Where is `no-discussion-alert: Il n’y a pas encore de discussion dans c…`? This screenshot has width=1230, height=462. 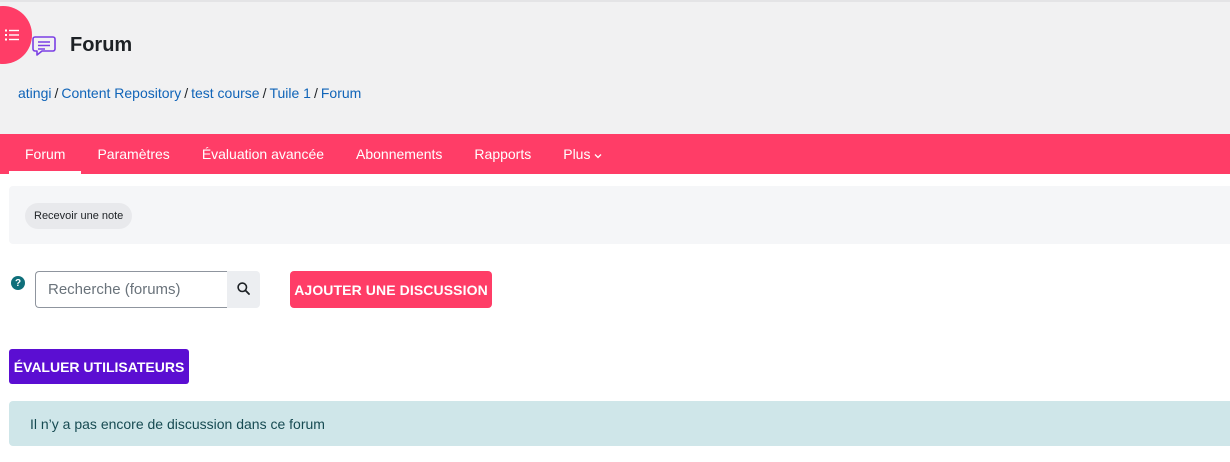
no-discussion-alert: Il n’y a pas encore de discussion dans c… is located at coordinates (619, 423).